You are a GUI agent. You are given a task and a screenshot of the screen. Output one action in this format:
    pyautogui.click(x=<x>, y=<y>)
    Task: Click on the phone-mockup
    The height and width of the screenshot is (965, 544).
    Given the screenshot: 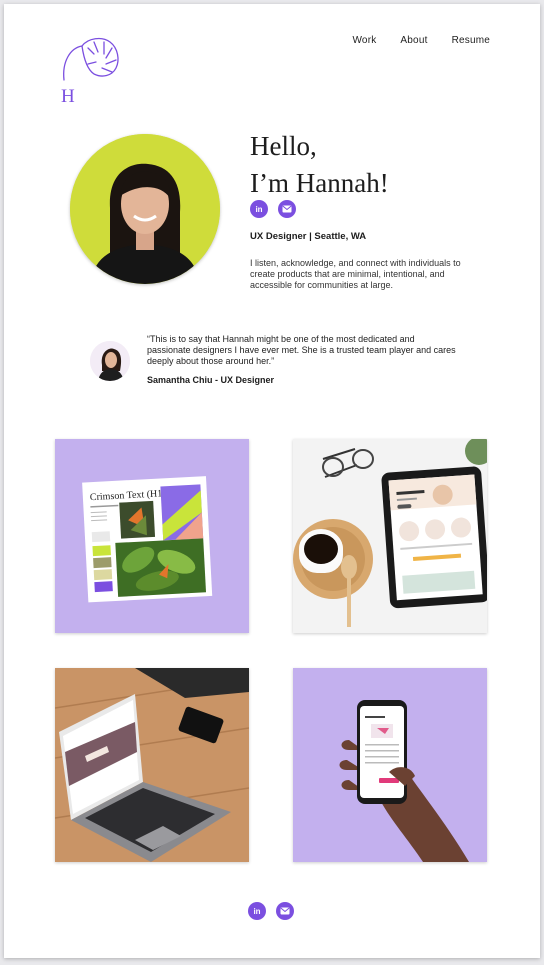 What is the action you would take?
    pyautogui.click(x=390, y=765)
    